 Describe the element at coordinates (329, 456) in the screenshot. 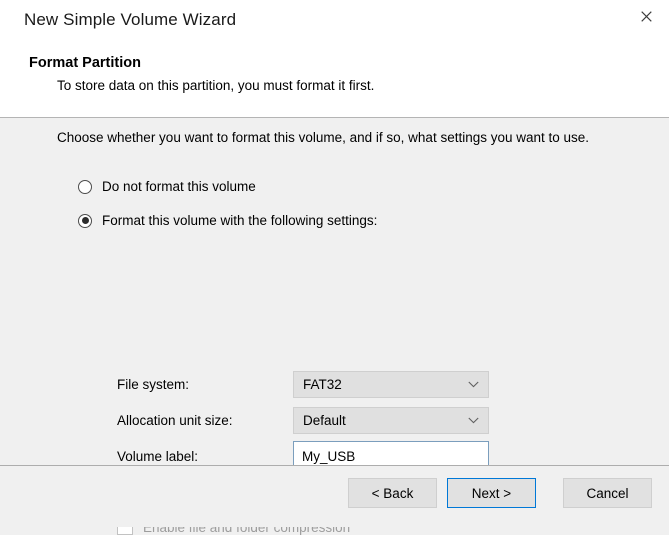

I see `volume-label-value: My_USB` at that location.